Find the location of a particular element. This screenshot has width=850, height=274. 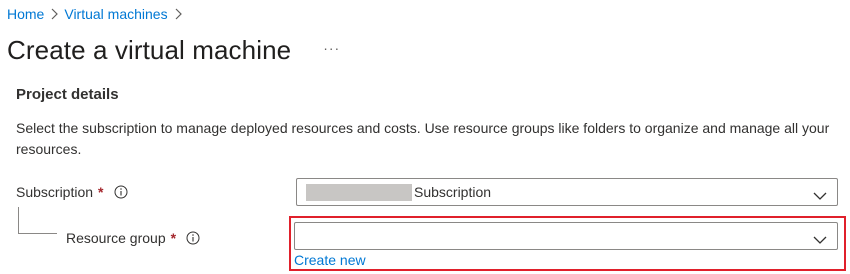

tree-connector-line is located at coordinates (37, 220).